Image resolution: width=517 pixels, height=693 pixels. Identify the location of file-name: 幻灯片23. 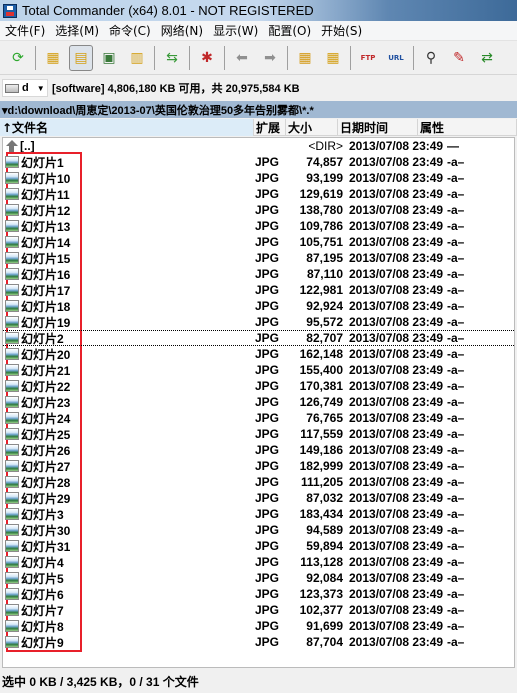
(46, 402).